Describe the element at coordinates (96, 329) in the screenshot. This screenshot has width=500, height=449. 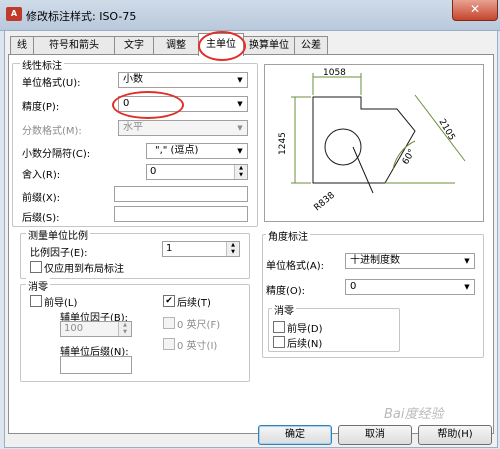
I see `sub-unit-factor-spinner: 100 ▲ ▼` at that location.